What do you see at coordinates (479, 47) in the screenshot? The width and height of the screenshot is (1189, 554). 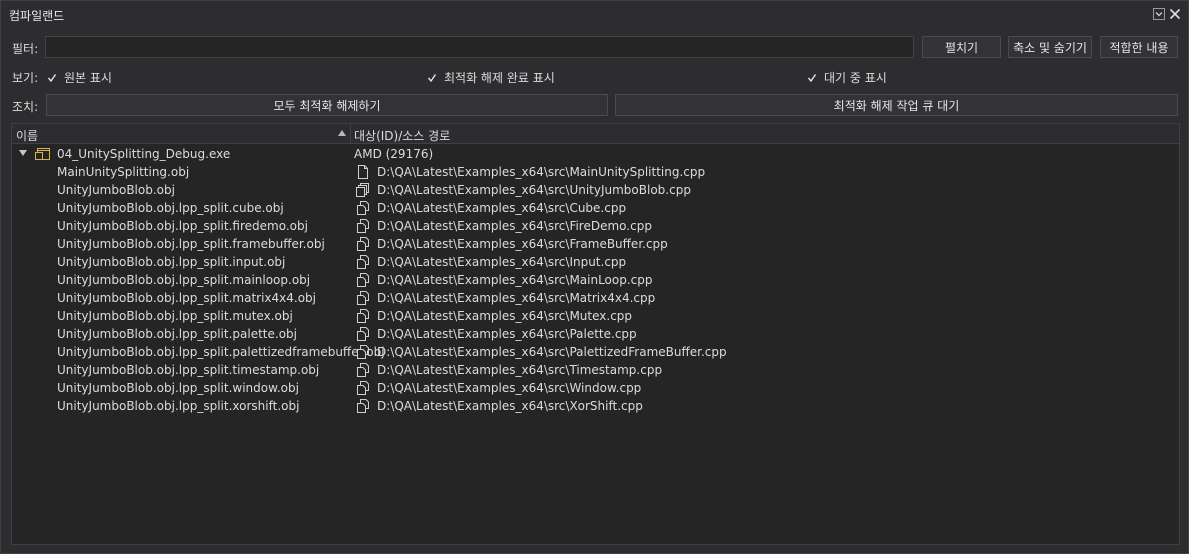 I see `filter-input` at bounding box center [479, 47].